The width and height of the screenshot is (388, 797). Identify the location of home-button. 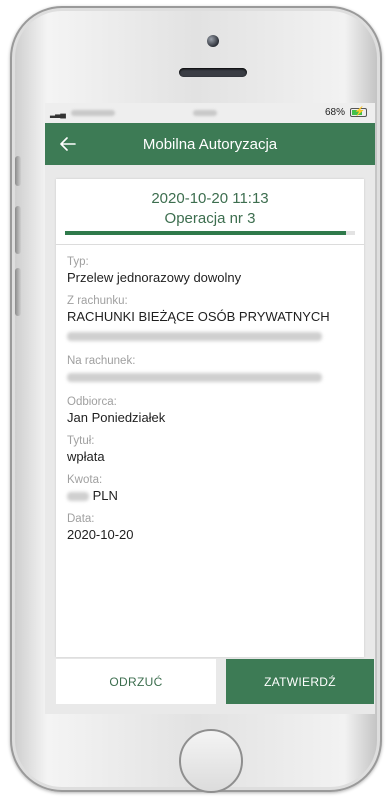
(211, 761).